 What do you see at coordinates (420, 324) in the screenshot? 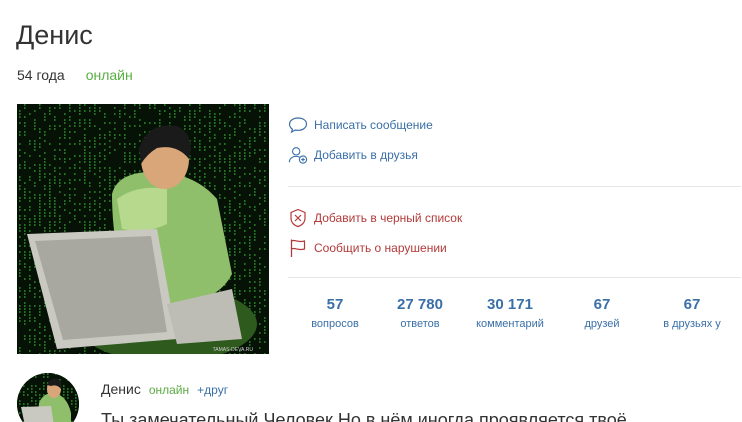
I see `stat-label: ответов` at bounding box center [420, 324].